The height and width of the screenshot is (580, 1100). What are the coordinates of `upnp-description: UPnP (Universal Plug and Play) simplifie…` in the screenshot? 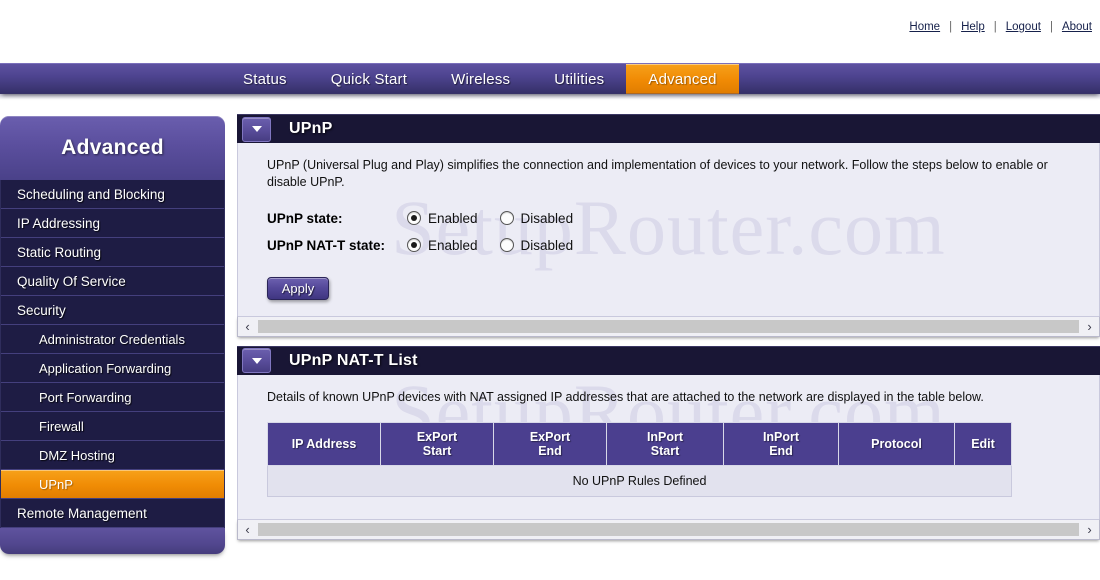 It's located at (657, 173).